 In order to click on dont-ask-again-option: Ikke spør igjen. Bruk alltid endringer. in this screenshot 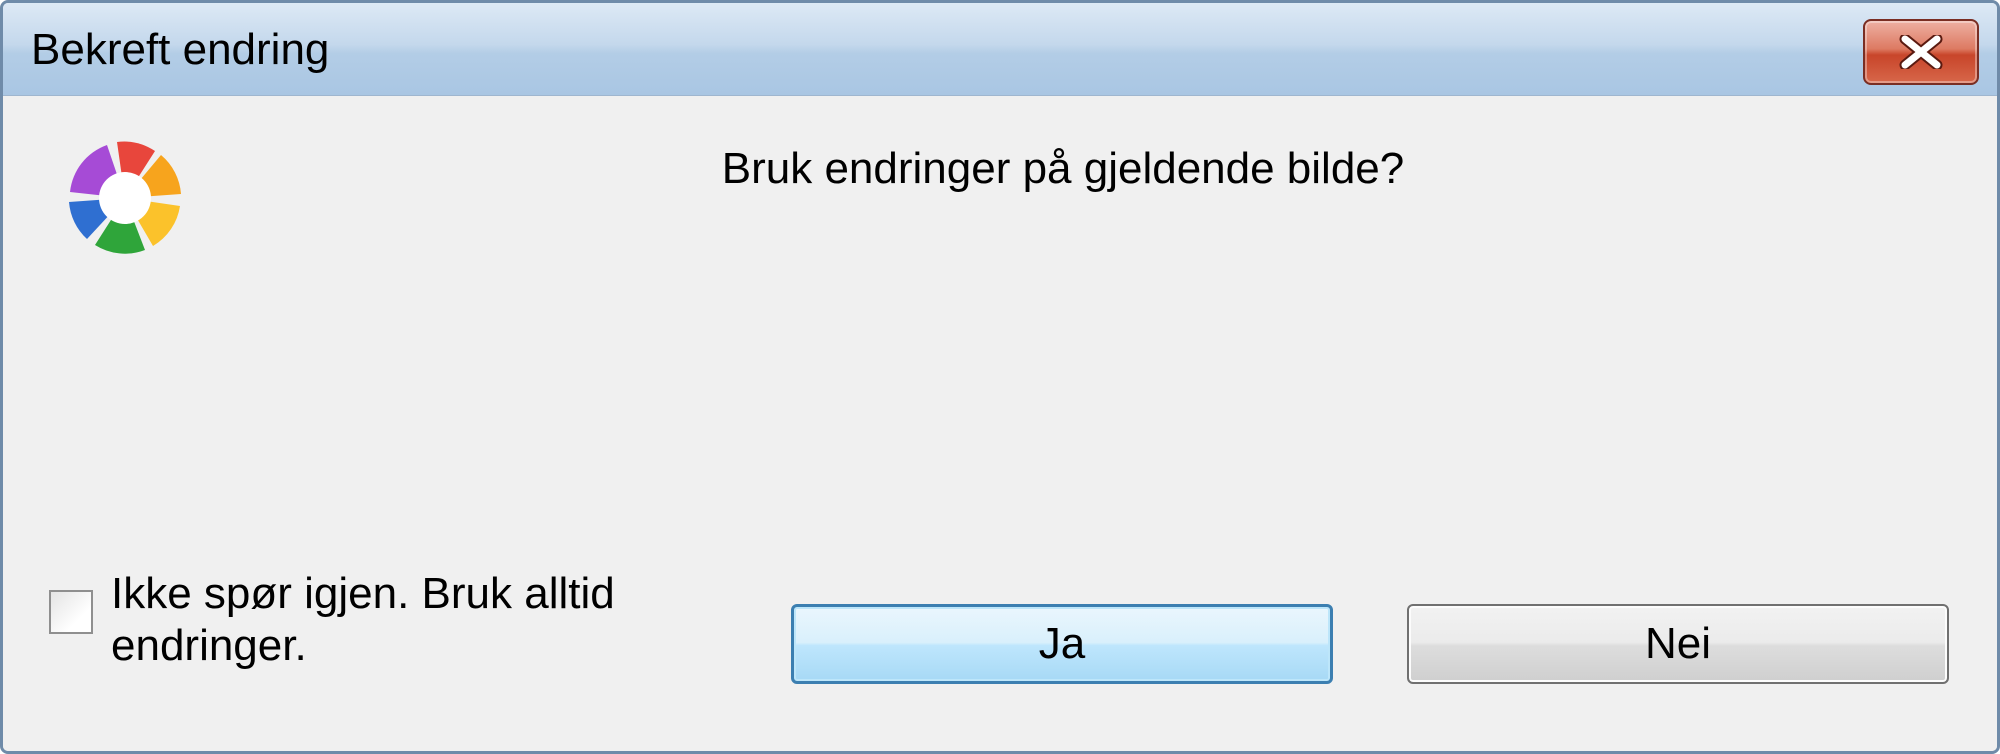, I will do `click(350, 620)`.